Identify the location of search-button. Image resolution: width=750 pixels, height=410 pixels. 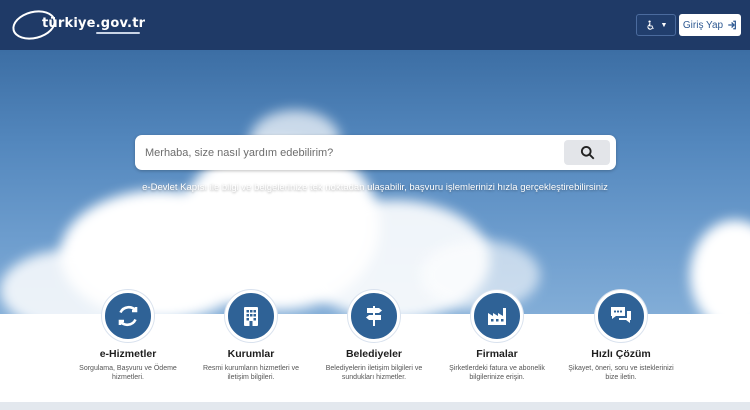
(587, 152).